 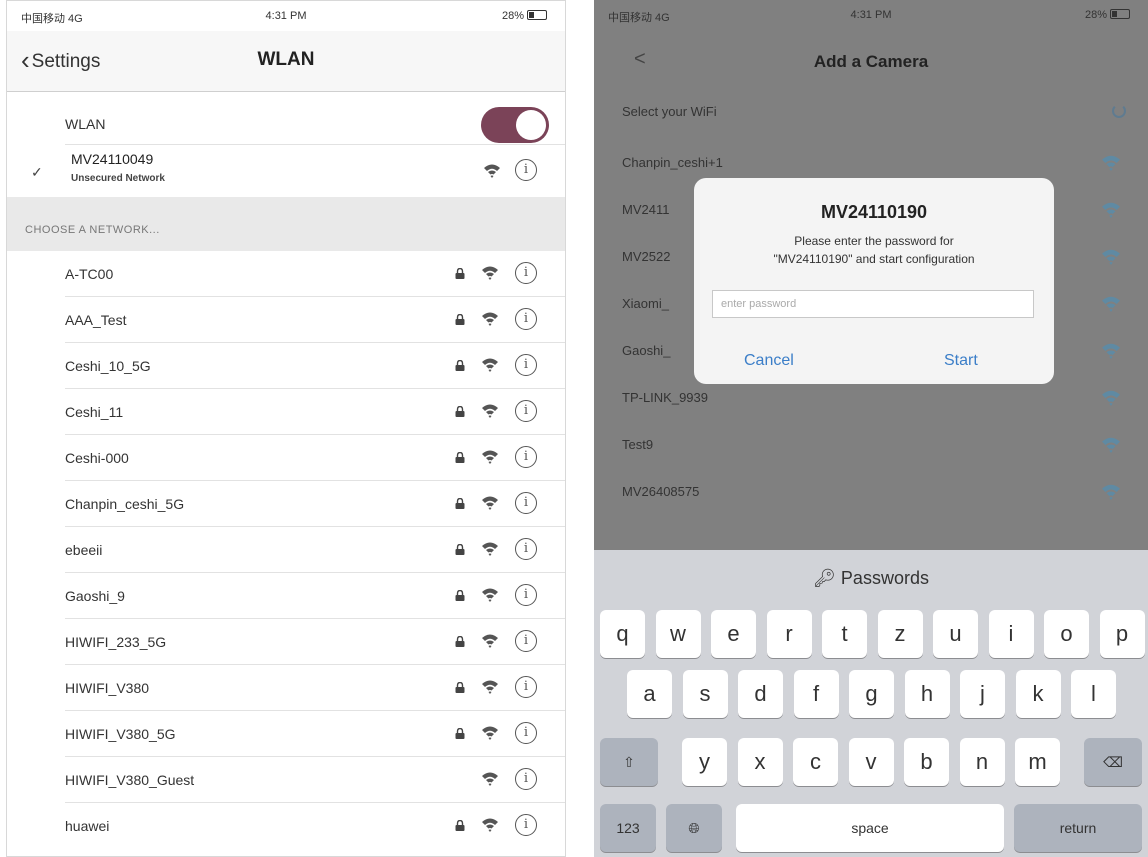 I want to click on wifi-row: Test9, so click(x=871, y=445).